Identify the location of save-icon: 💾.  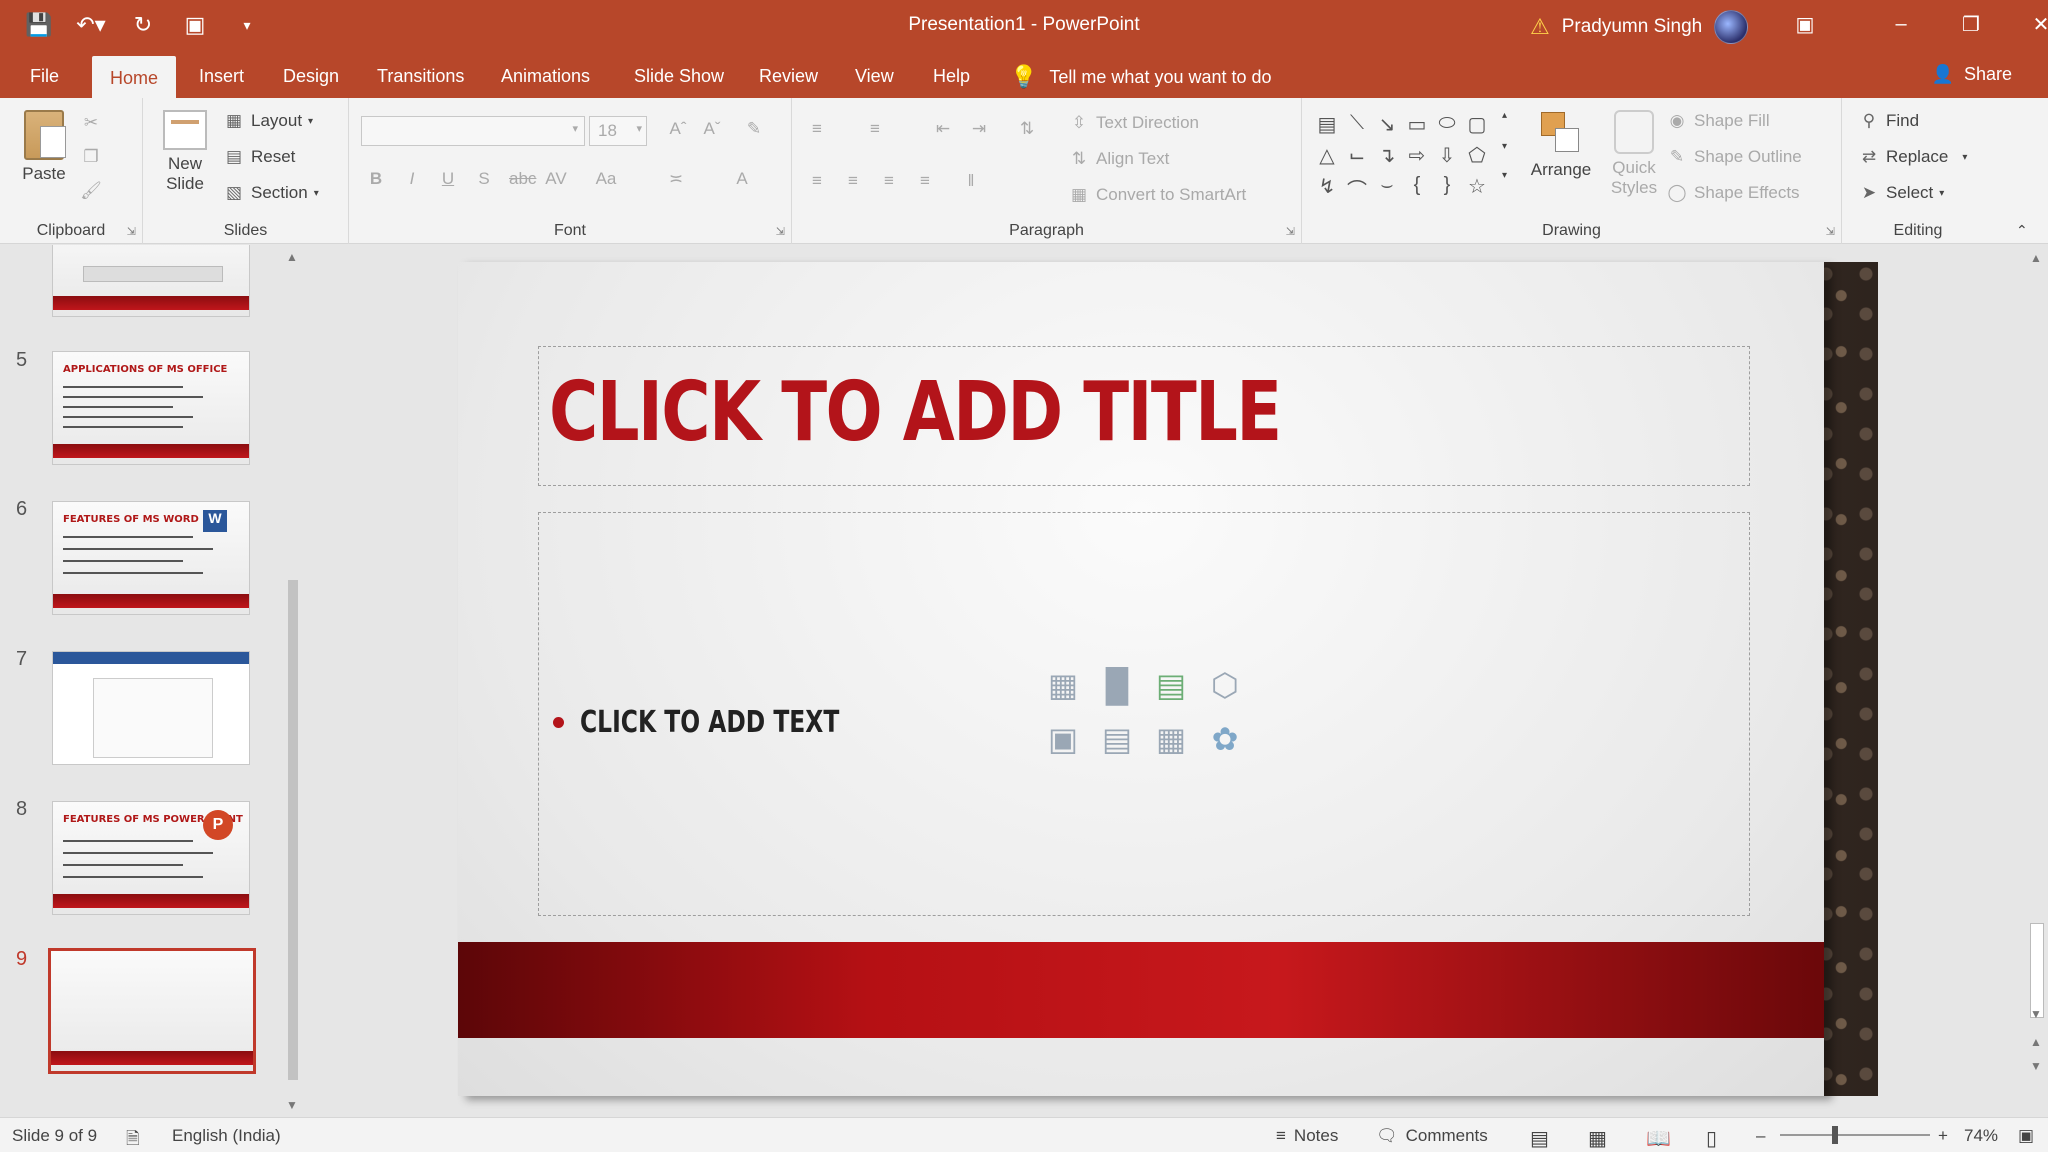
(39, 25).